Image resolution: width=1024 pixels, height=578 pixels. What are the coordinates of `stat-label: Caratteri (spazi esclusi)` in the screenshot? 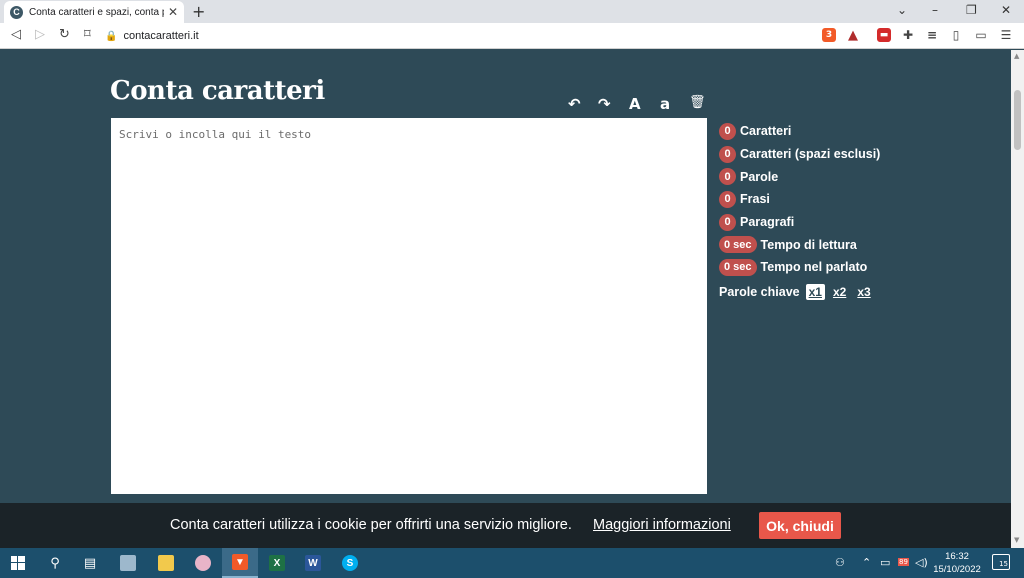 It's located at (810, 154).